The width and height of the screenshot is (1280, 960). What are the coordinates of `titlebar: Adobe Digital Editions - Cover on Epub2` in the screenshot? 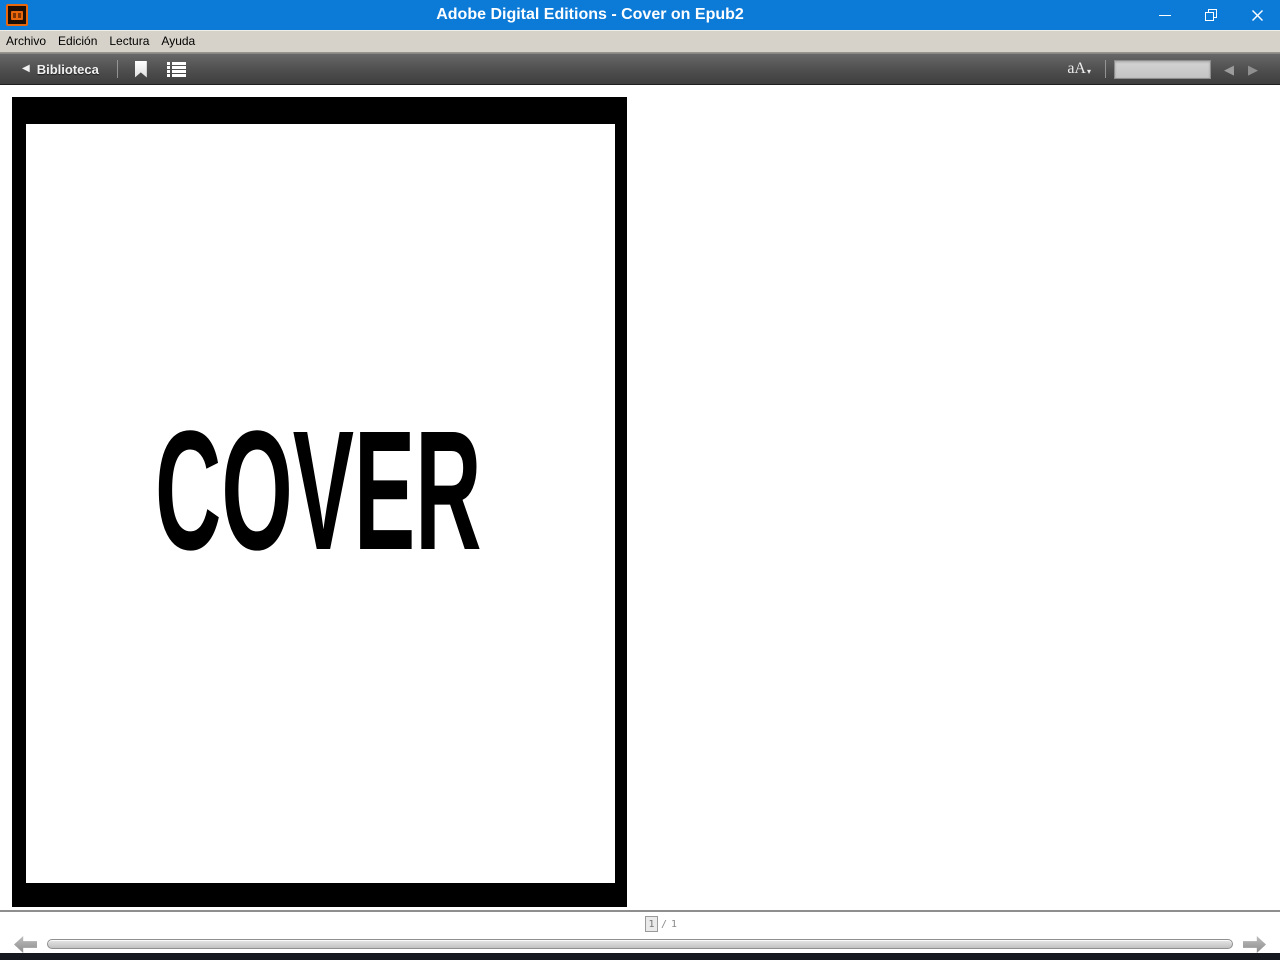 It's located at (640, 15).